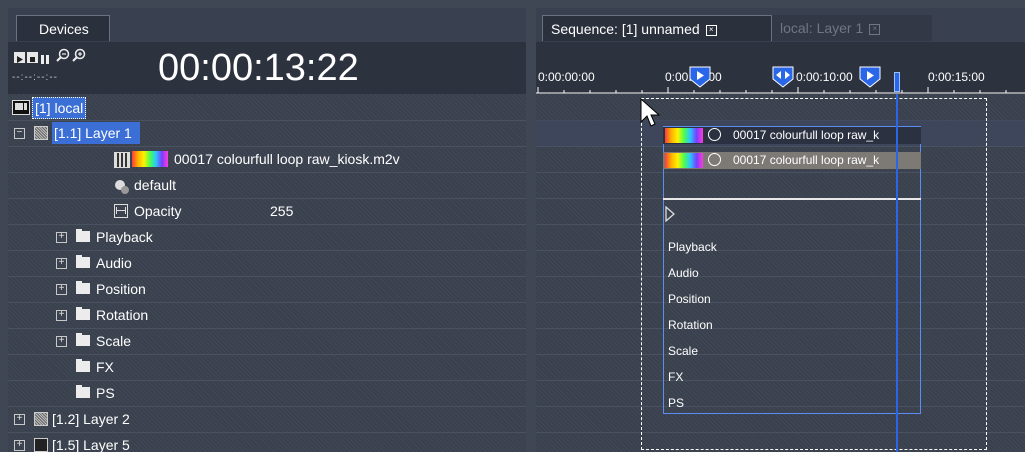  Describe the element at coordinates (105, 393) in the screenshot. I see `tree-label: PS` at that location.